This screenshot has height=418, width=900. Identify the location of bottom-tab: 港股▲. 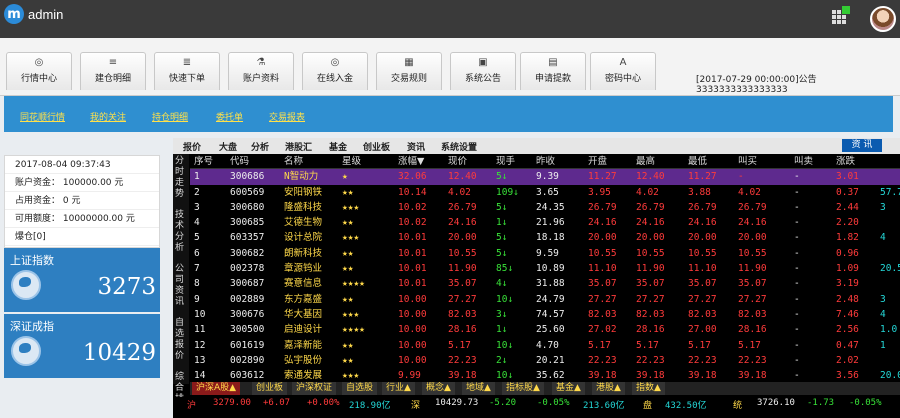
(608, 388).